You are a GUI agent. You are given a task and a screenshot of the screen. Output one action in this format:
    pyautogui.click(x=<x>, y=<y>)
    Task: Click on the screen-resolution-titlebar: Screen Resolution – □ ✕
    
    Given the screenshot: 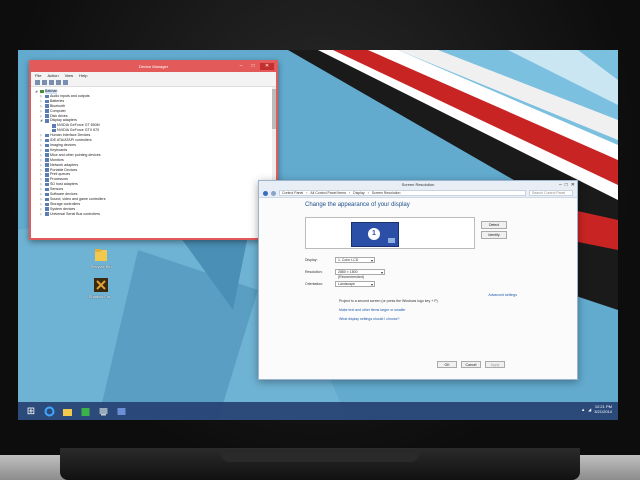 What is the action you would take?
    pyautogui.click(x=418, y=185)
    